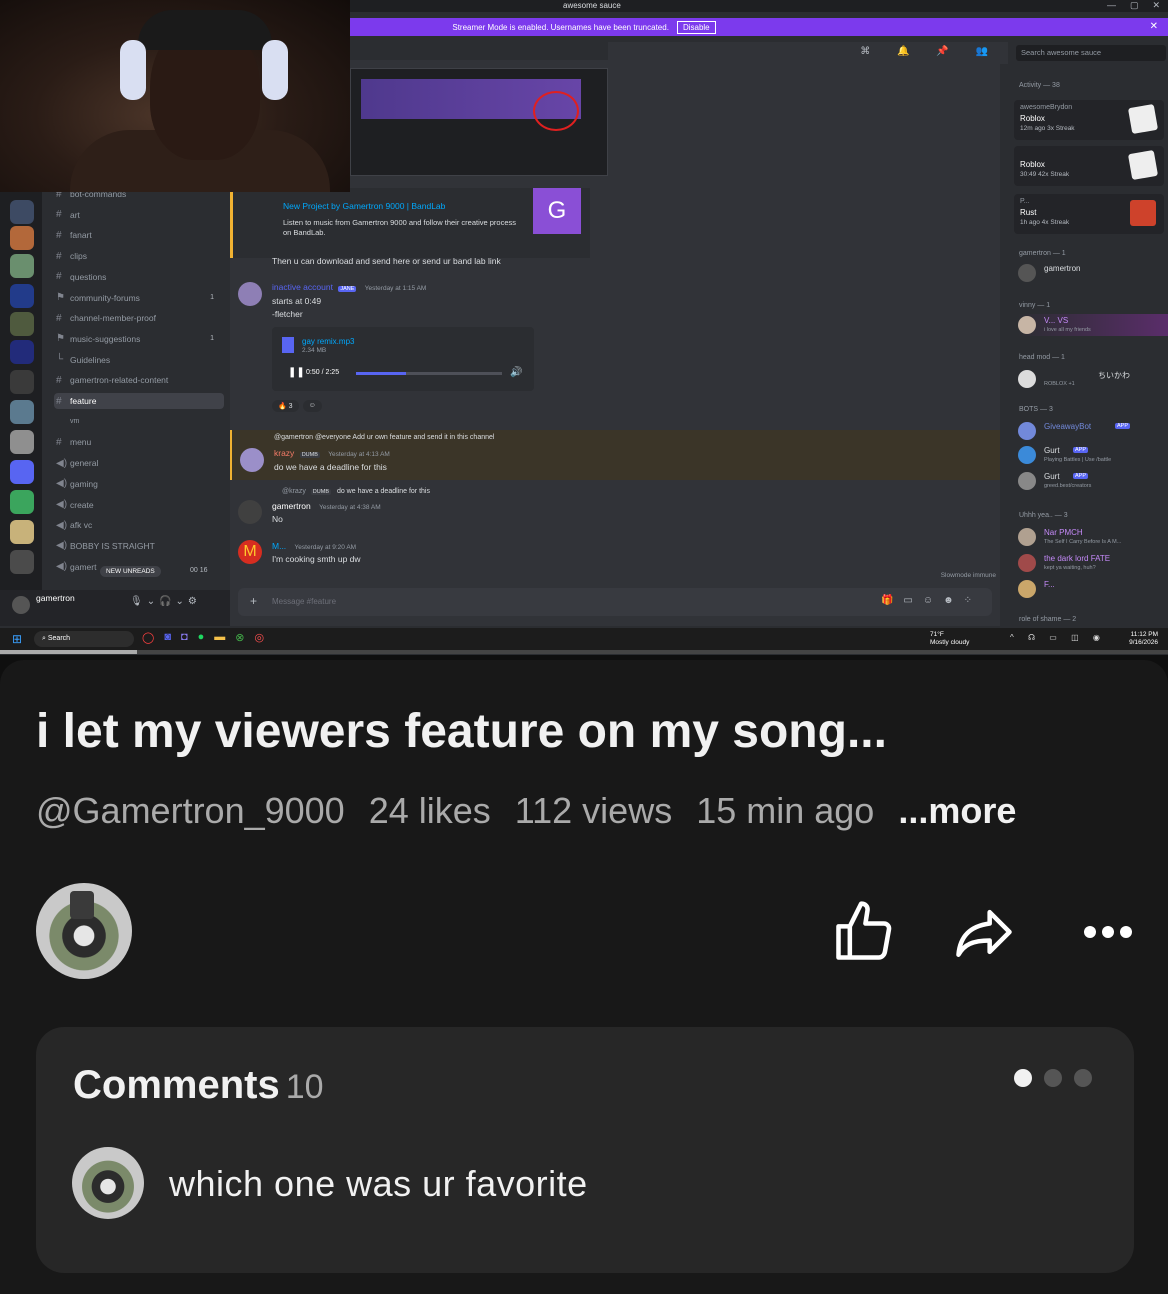 The image size is (1168, 1294). I want to click on channel-item: # channel-member-proof, so click(139, 318).